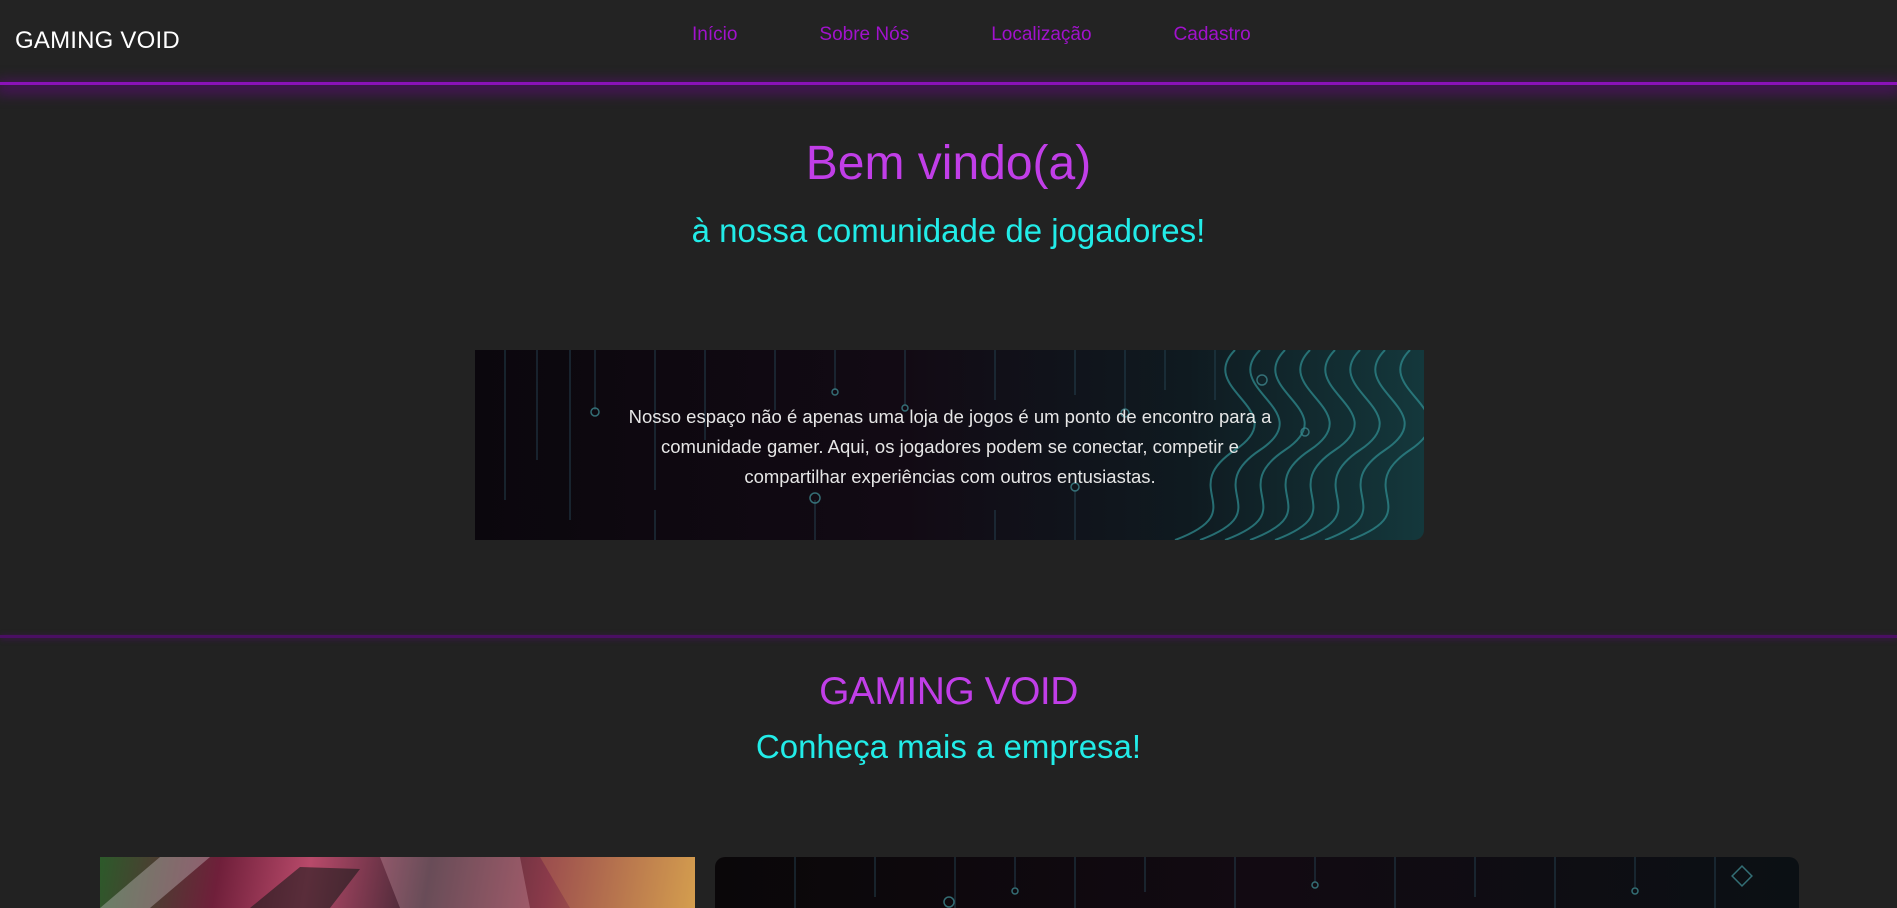  Describe the element at coordinates (714, 35) in the screenshot. I see `nav-link-inicio: Início` at that location.